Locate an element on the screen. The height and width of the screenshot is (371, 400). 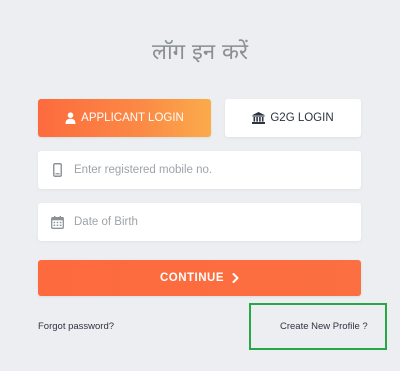
g2g-login-label: G2G LOGIN is located at coordinates (302, 118).